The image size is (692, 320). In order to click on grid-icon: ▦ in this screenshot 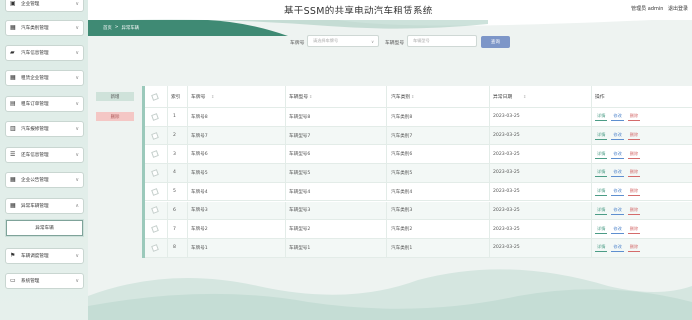, I will do `click(13, 205)`.